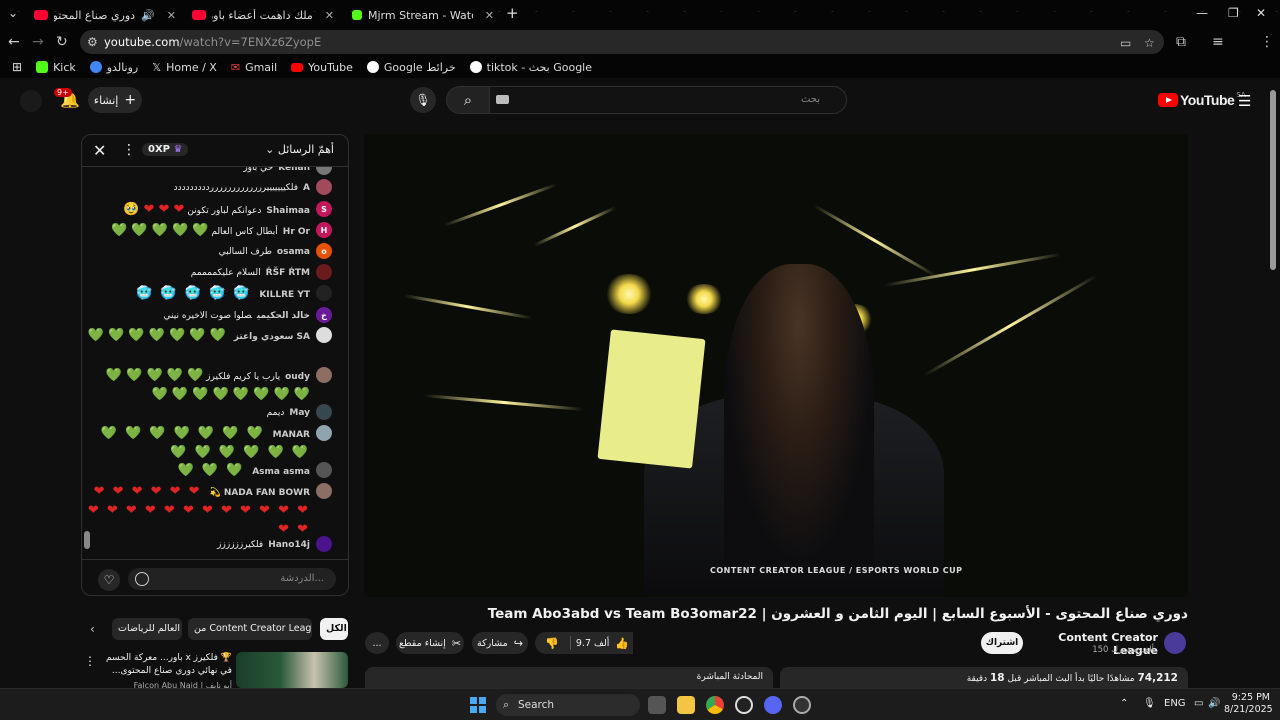  Describe the element at coordinates (209, 294) in the screenshot. I see `chat-message: KILLRE YT 🥶 🥶 🥶 🥶 🥶` at that location.